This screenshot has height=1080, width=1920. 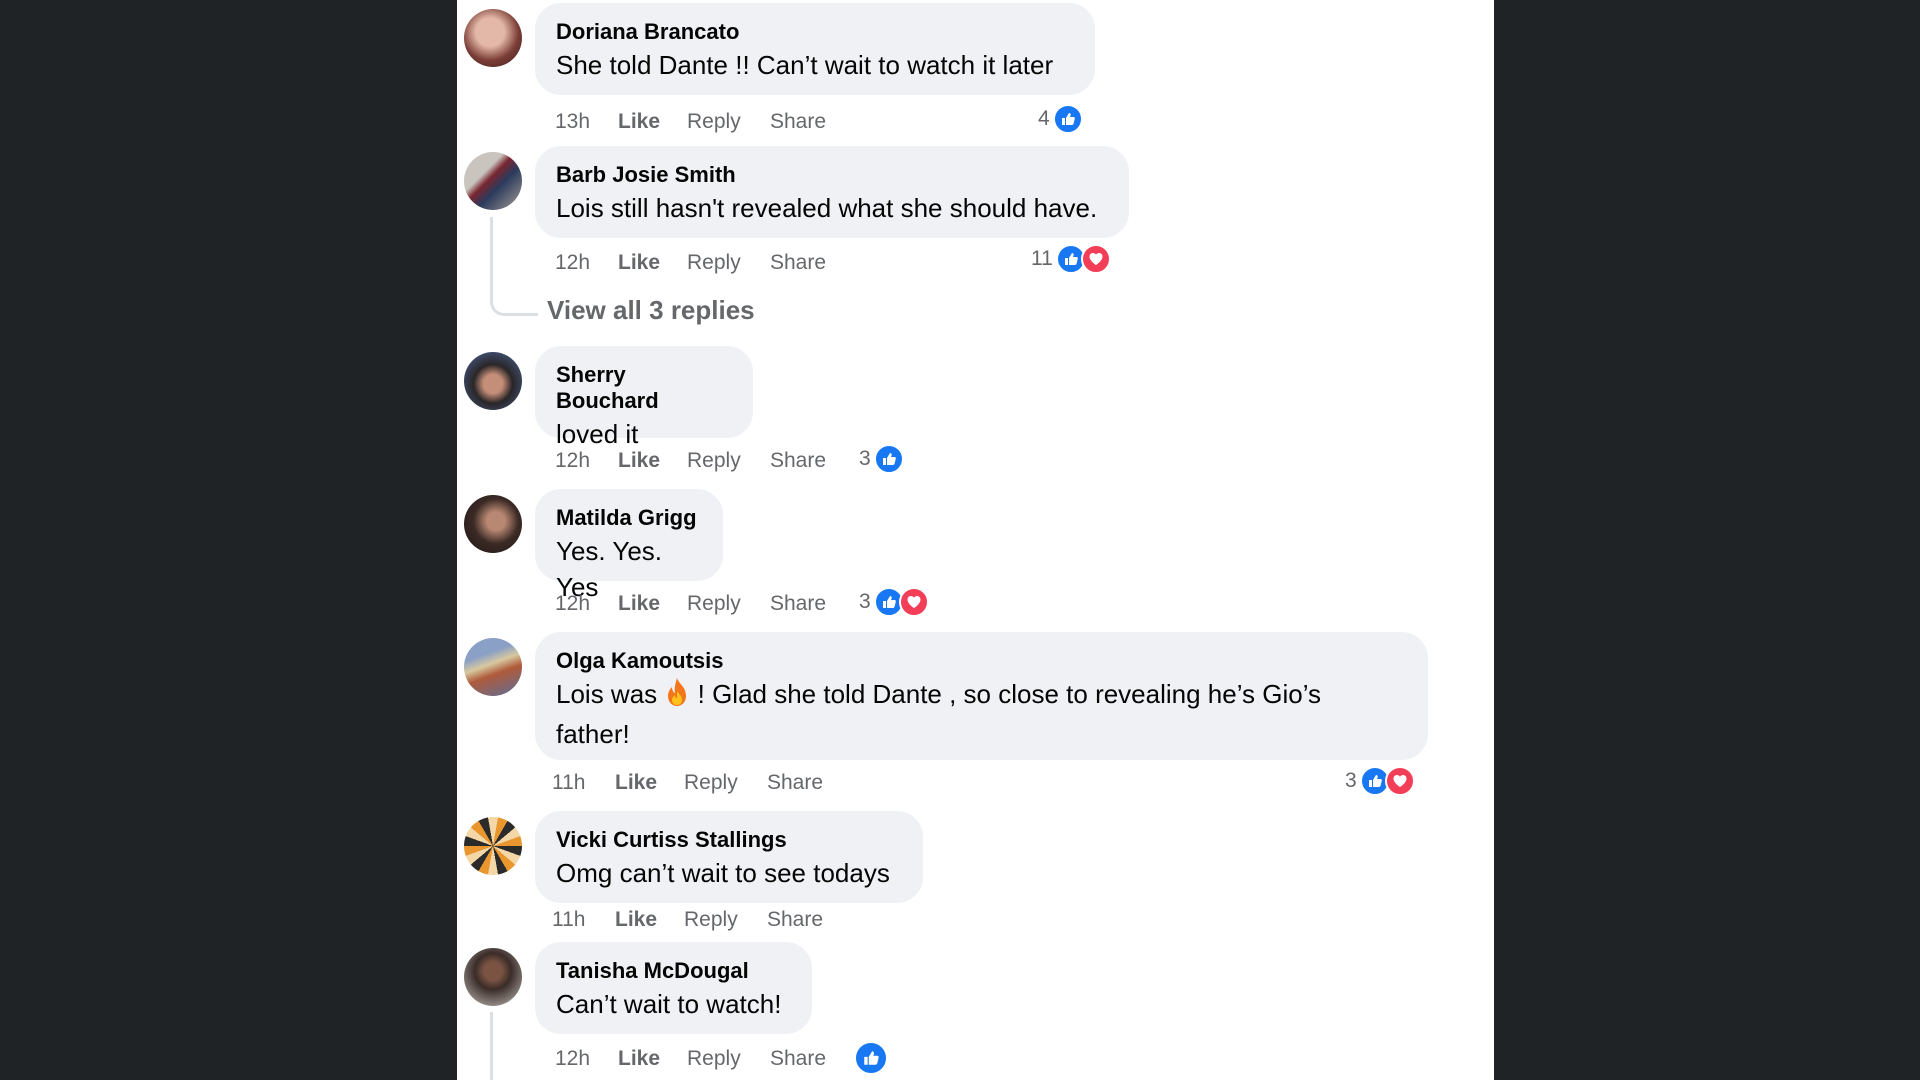 What do you see at coordinates (586, 122) in the screenshot?
I see `timestamp: 13h` at bounding box center [586, 122].